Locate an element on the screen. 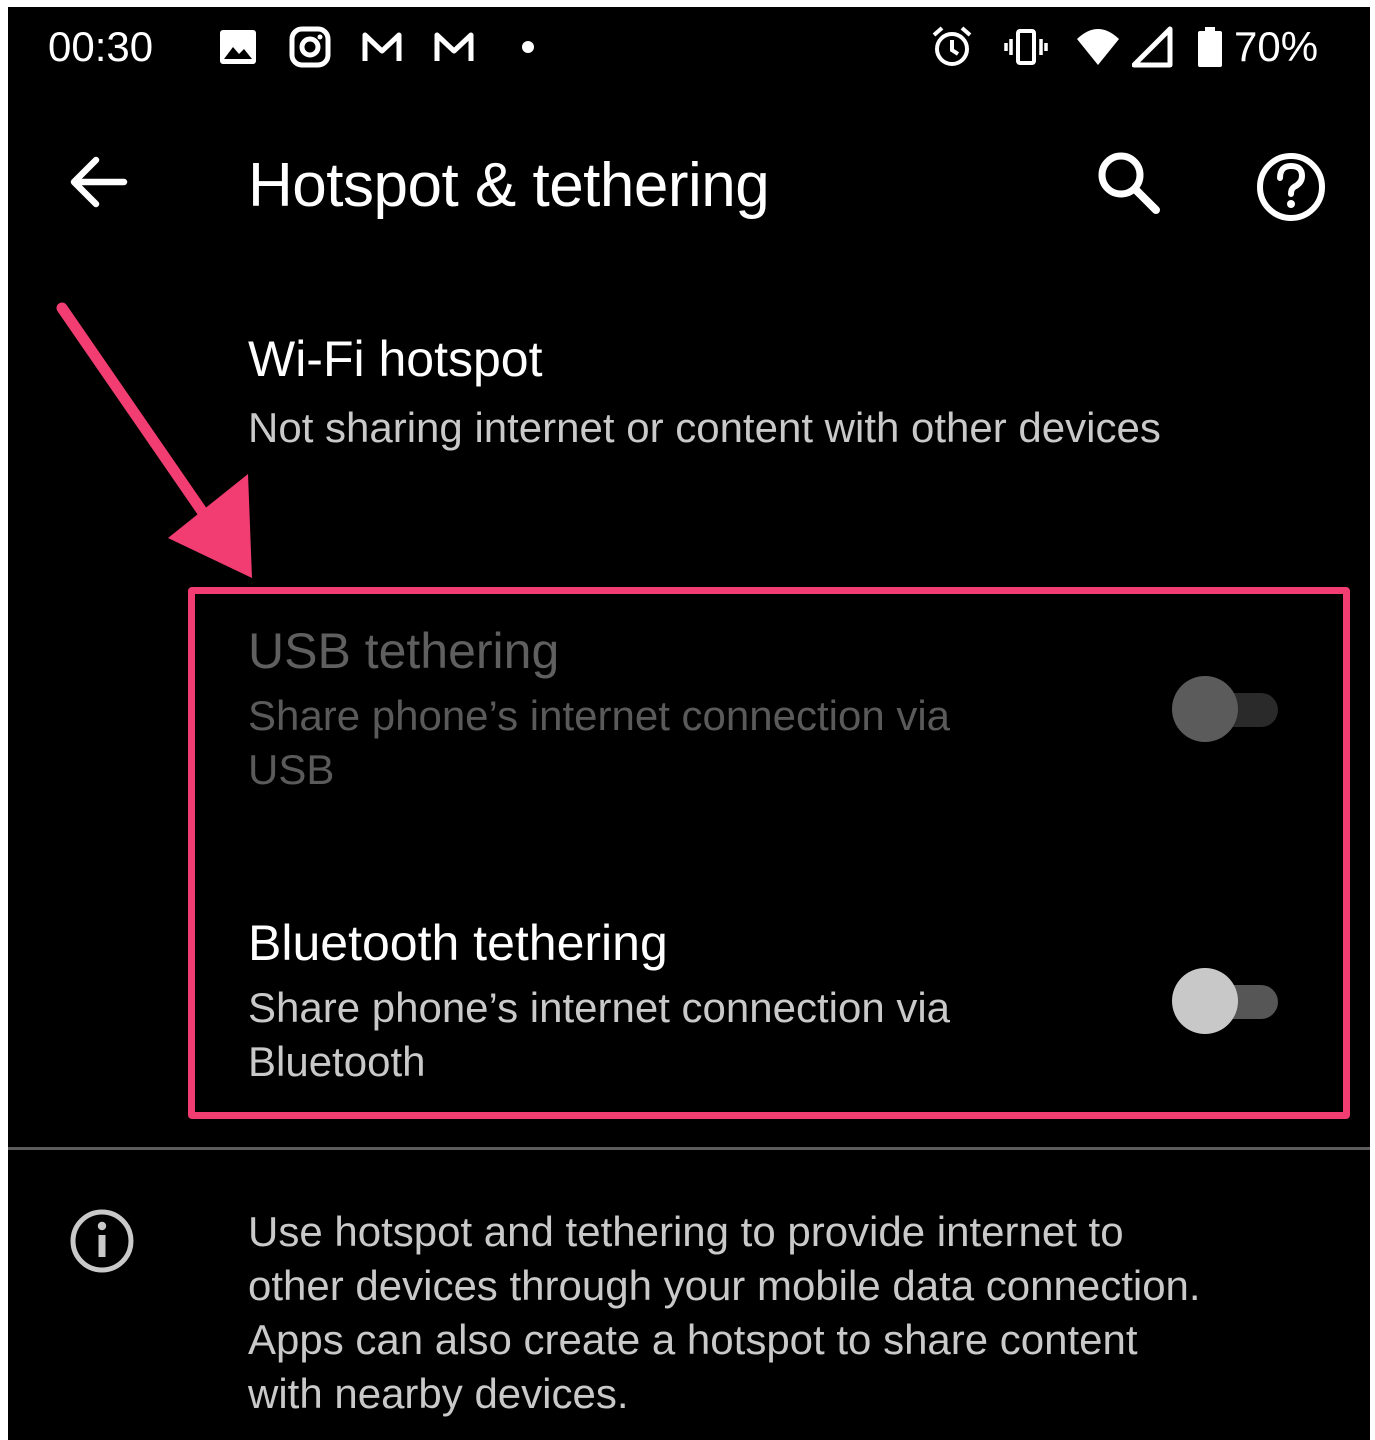  footer-line: with nearby devices. is located at coordinates (438, 1393).